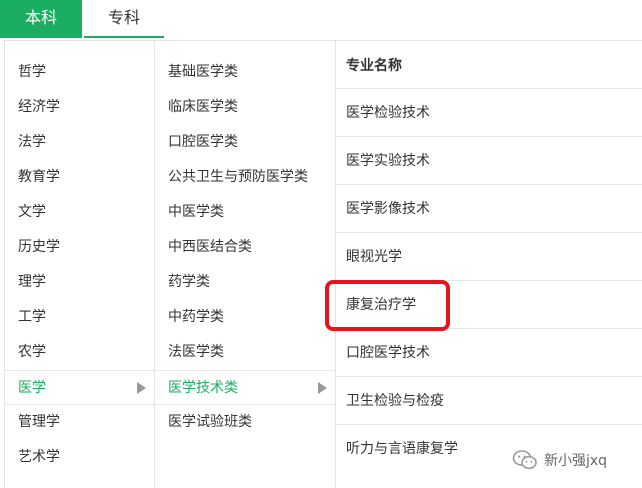 Image resolution: width=642 pixels, height=488 pixels. What do you see at coordinates (79, 352) in the screenshot?
I see `discipline-item-agriculture: 农学` at bounding box center [79, 352].